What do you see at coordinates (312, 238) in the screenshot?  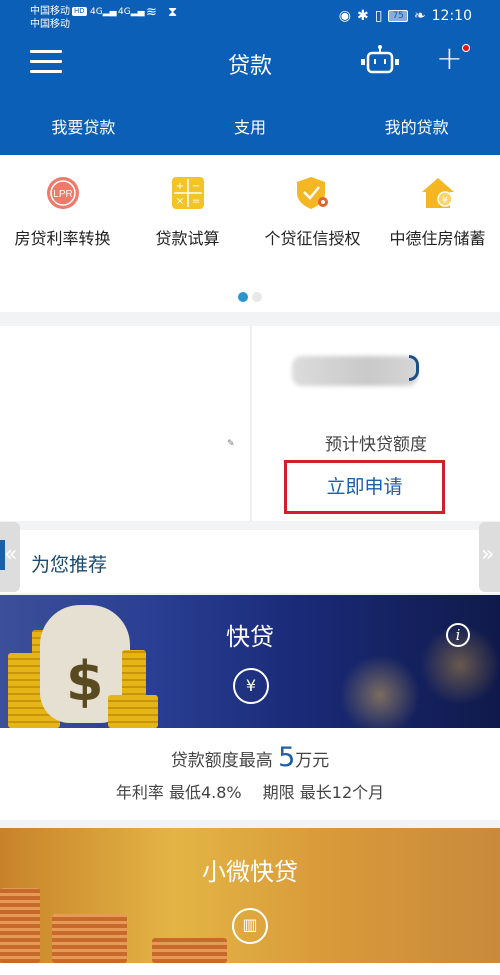 I see `quick-action-label: 个贷征信授权` at bounding box center [312, 238].